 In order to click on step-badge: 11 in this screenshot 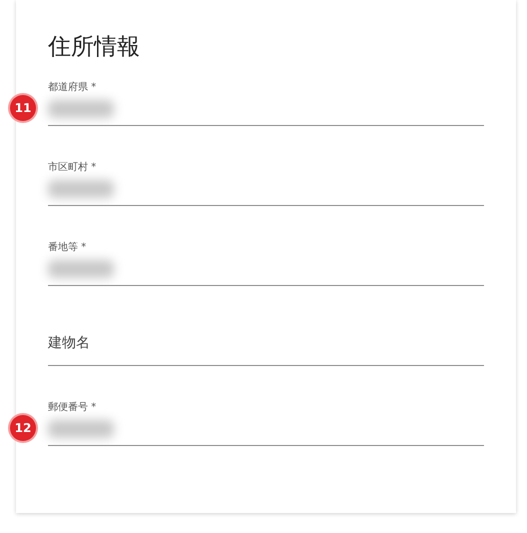, I will do `click(23, 108)`.